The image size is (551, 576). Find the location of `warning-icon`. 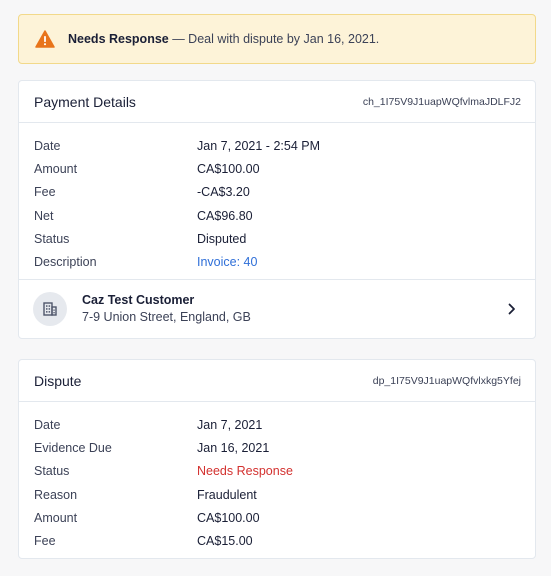

warning-icon is located at coordinates (45, 39).